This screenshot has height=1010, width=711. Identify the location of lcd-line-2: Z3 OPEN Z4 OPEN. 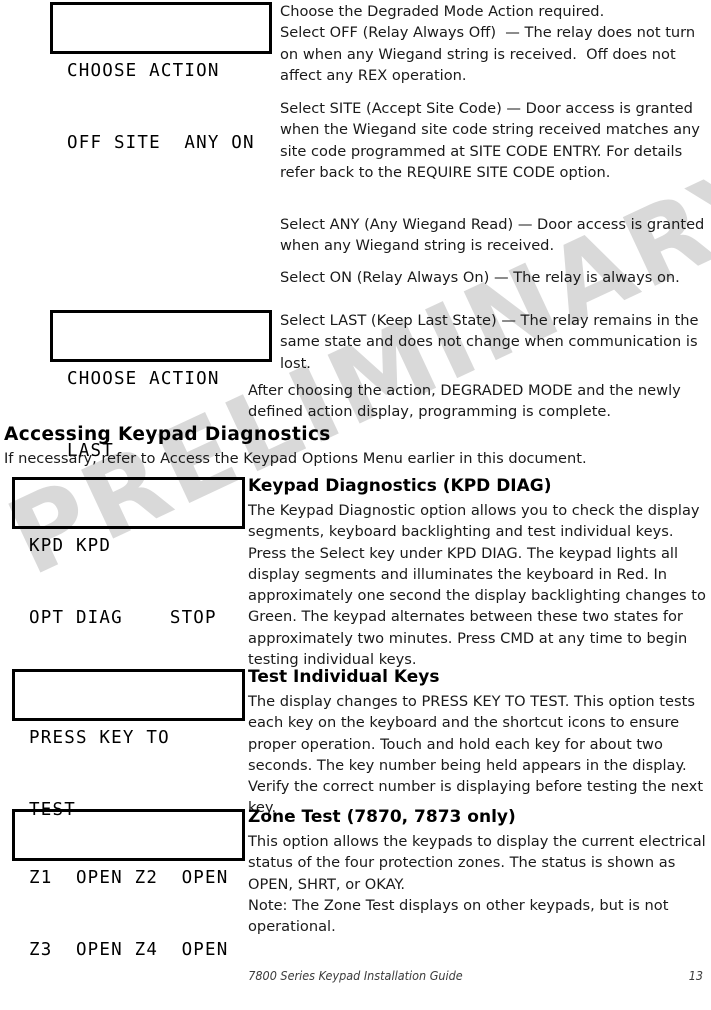
(129, 950).